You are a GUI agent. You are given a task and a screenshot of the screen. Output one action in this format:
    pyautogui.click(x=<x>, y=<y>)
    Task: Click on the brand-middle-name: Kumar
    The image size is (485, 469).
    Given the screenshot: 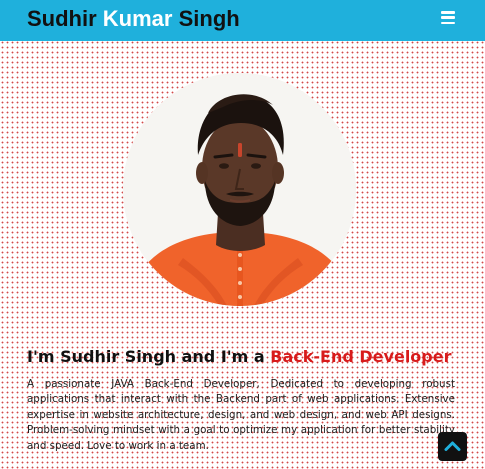 What is the action you would take?
    pyautogui.click(x=137, y=18)
    